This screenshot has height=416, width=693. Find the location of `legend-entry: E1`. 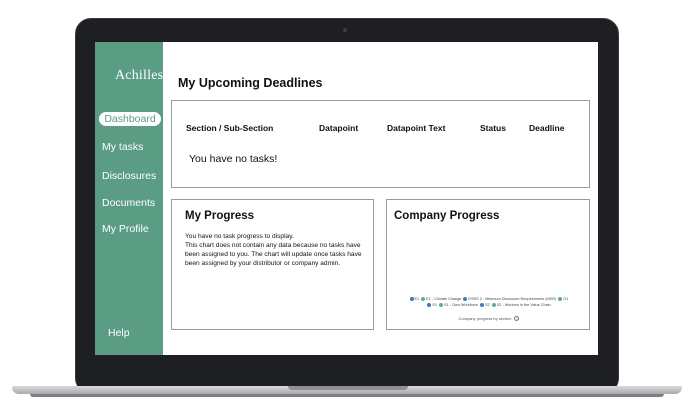

legend-entry: E1 is located at coordinates (414, 299).